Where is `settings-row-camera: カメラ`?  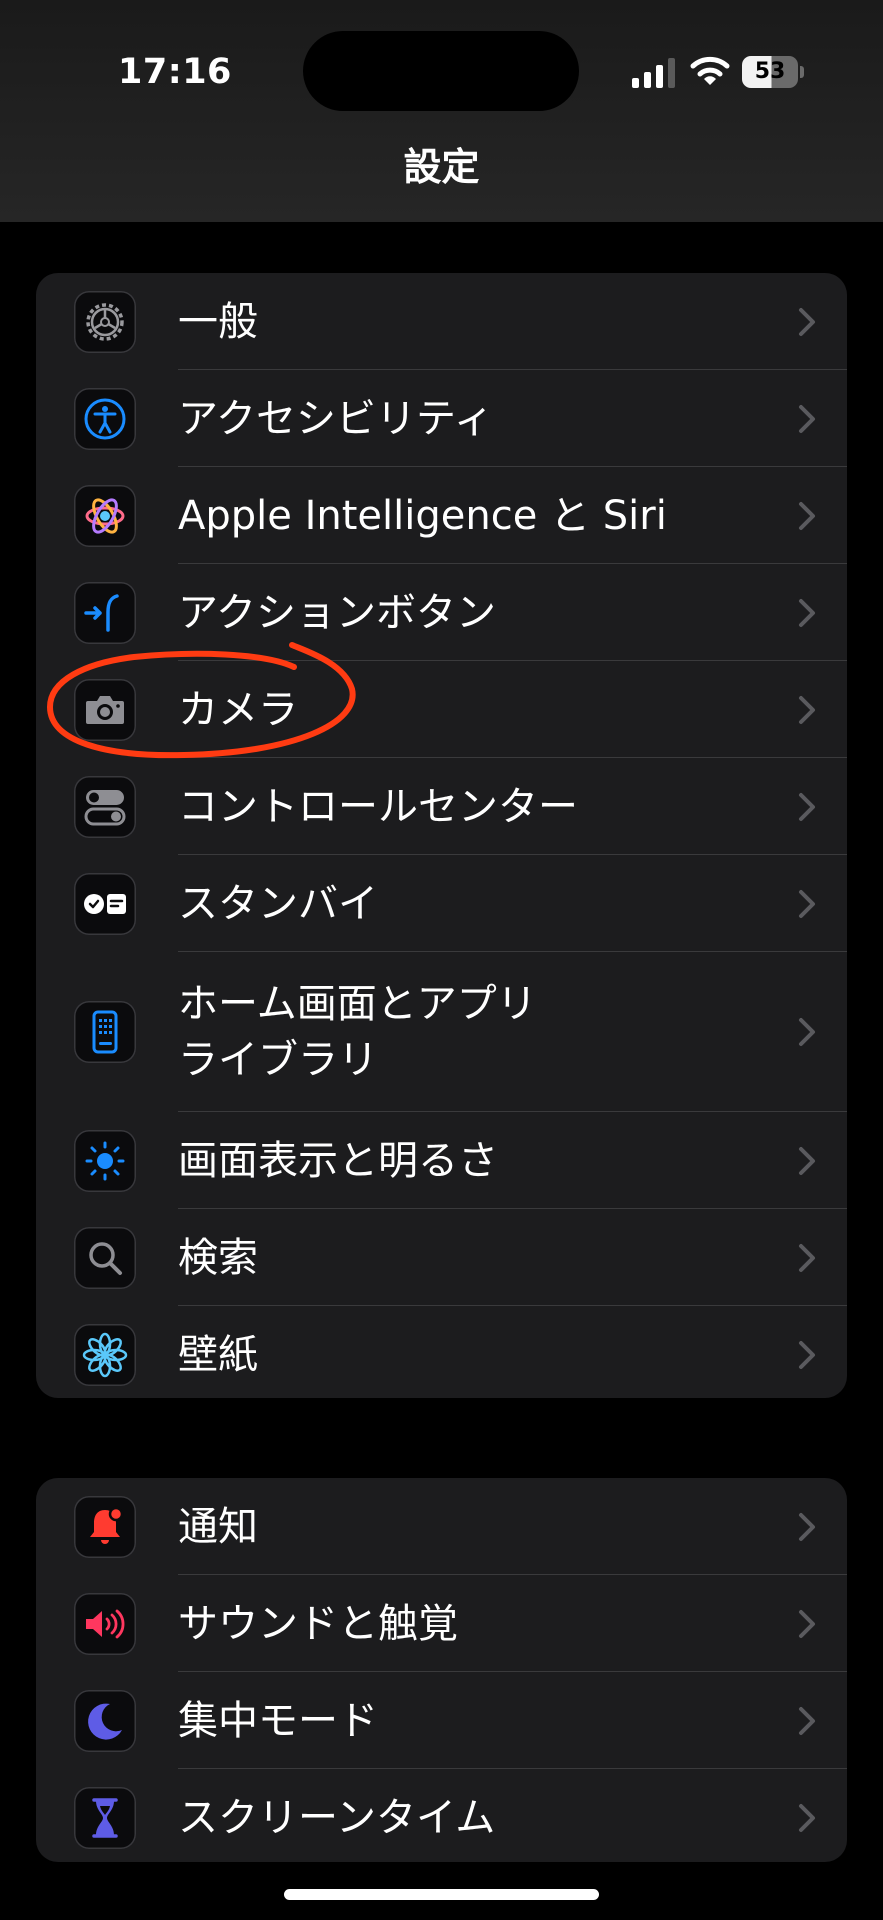 settings-row-camera: カメラ is located at coordinates (441, 709).